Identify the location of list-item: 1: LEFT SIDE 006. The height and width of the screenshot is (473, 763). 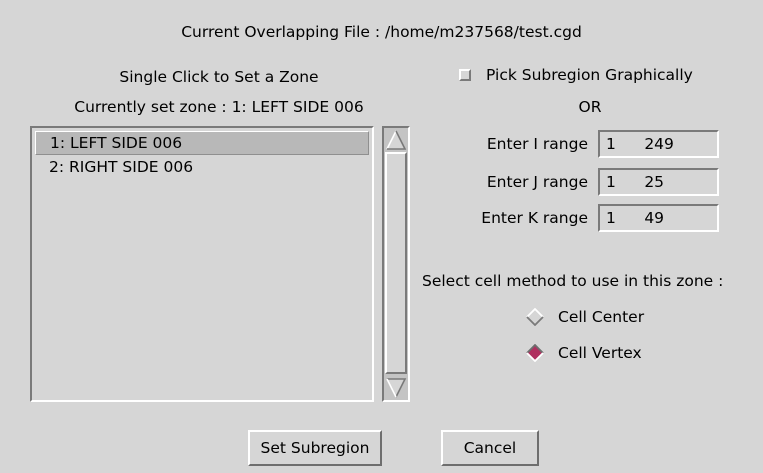
(202, 143).